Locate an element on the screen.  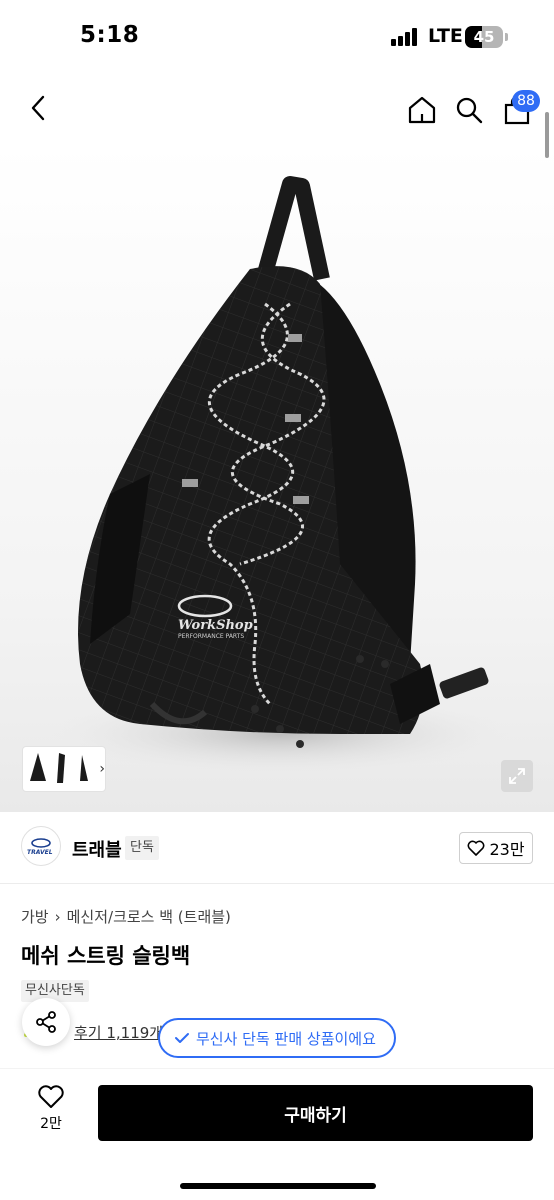
bottom-bar: 2만 구매하기 is located at coordinates (277, 1134).